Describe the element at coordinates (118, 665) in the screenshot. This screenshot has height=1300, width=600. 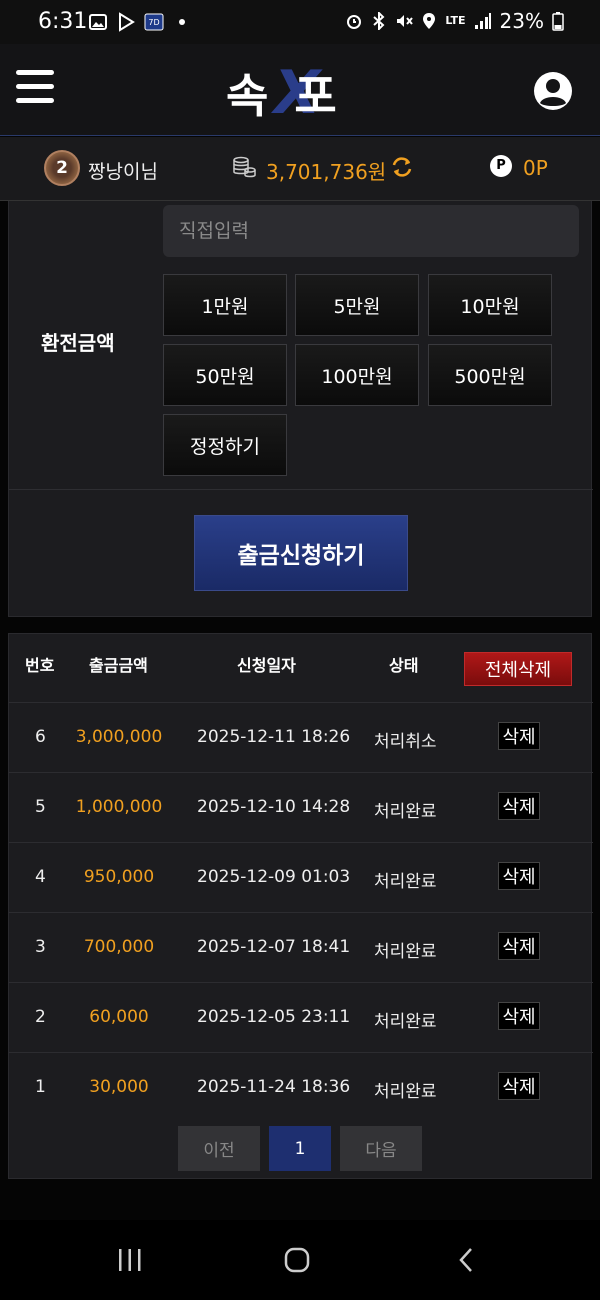
I see `header-amount: 출금금액` at that location.